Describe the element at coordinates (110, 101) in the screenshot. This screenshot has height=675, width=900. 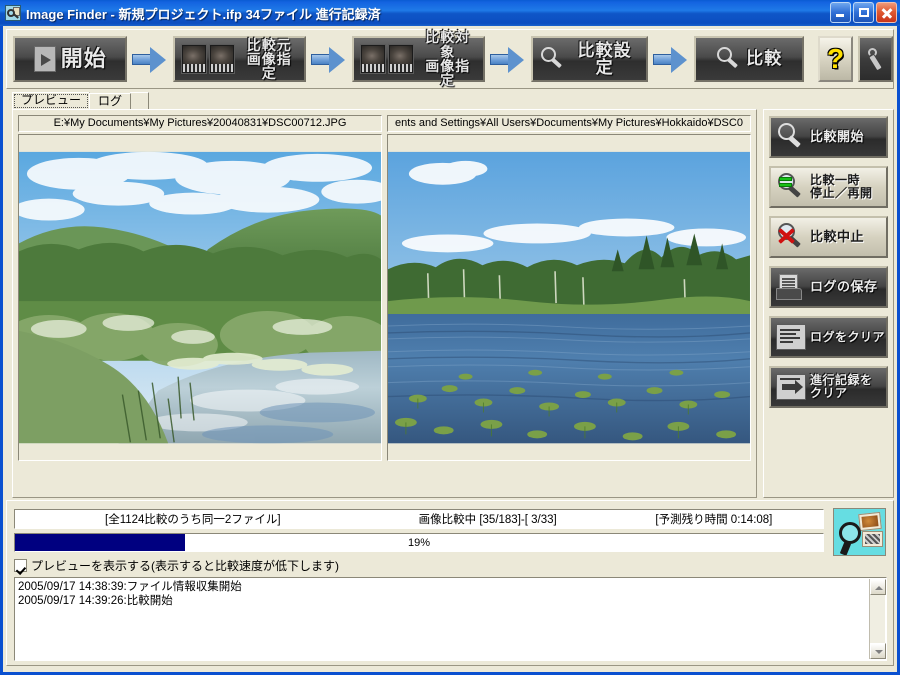
I see `tab-log: ログ` at that location.